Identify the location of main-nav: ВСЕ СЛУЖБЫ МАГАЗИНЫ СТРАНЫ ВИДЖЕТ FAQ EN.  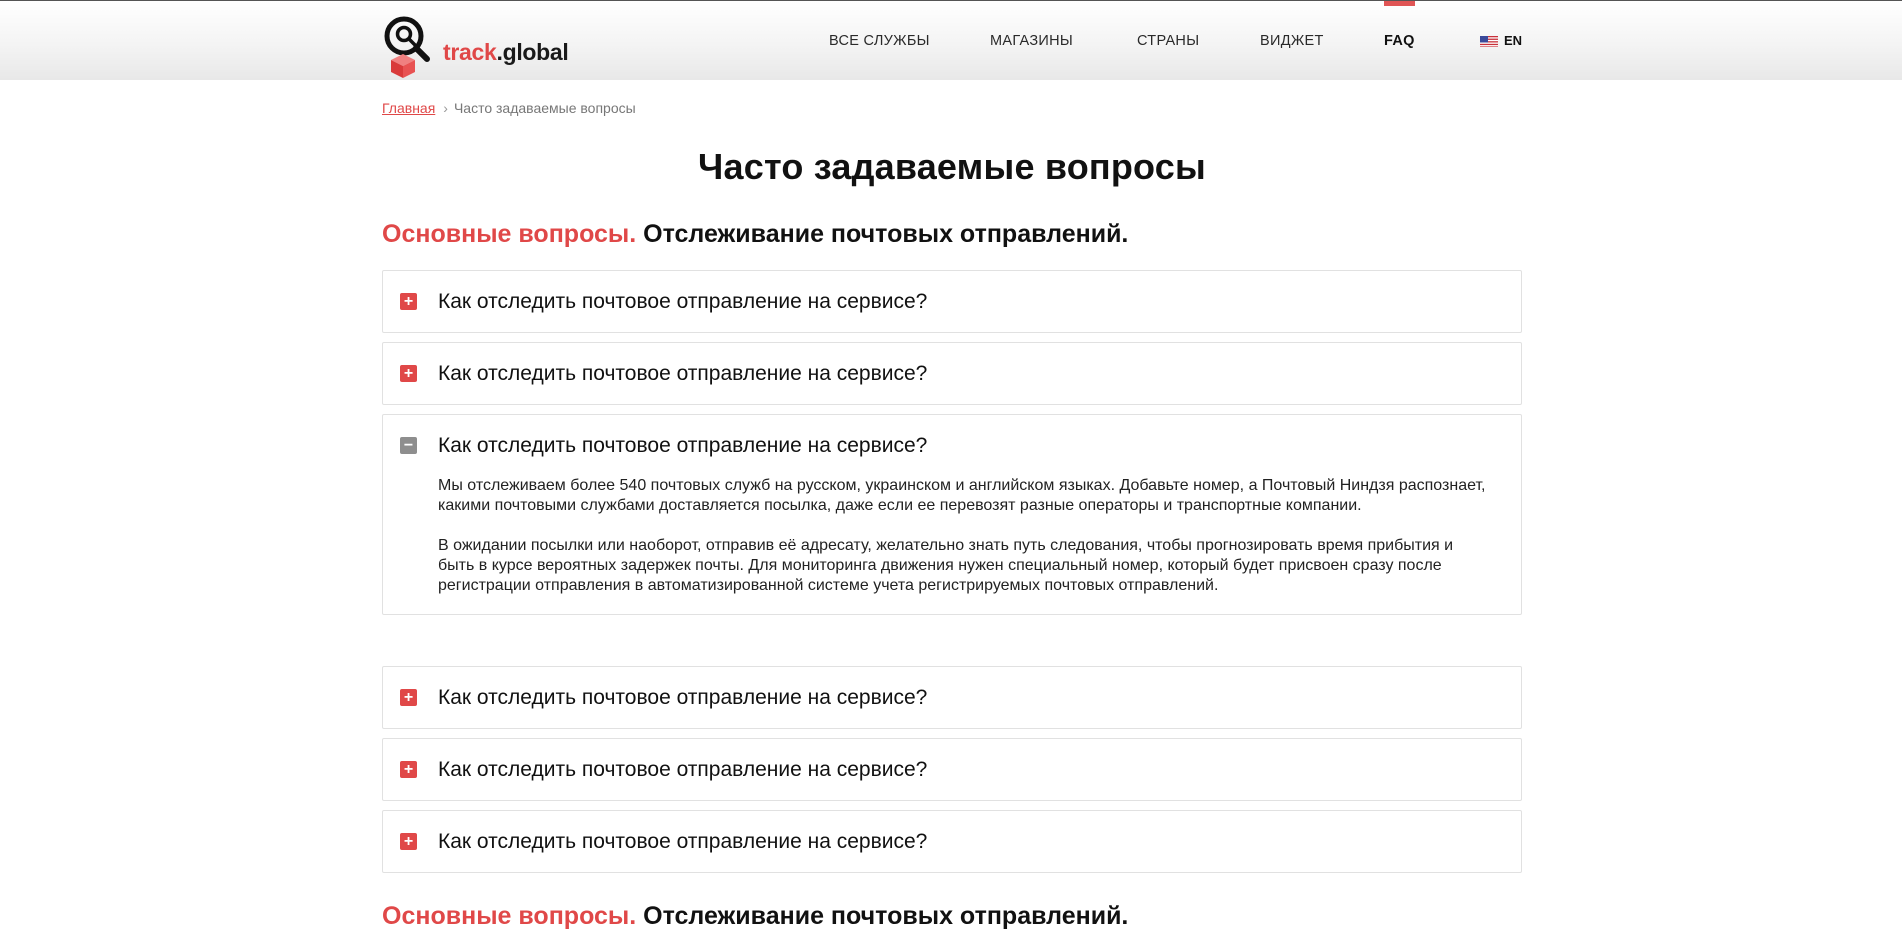
(952, 40).